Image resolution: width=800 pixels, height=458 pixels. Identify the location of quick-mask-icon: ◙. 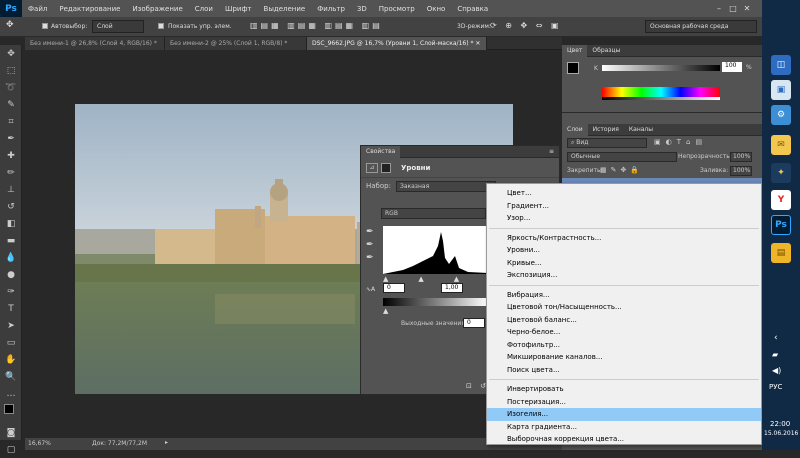
(11, 432).